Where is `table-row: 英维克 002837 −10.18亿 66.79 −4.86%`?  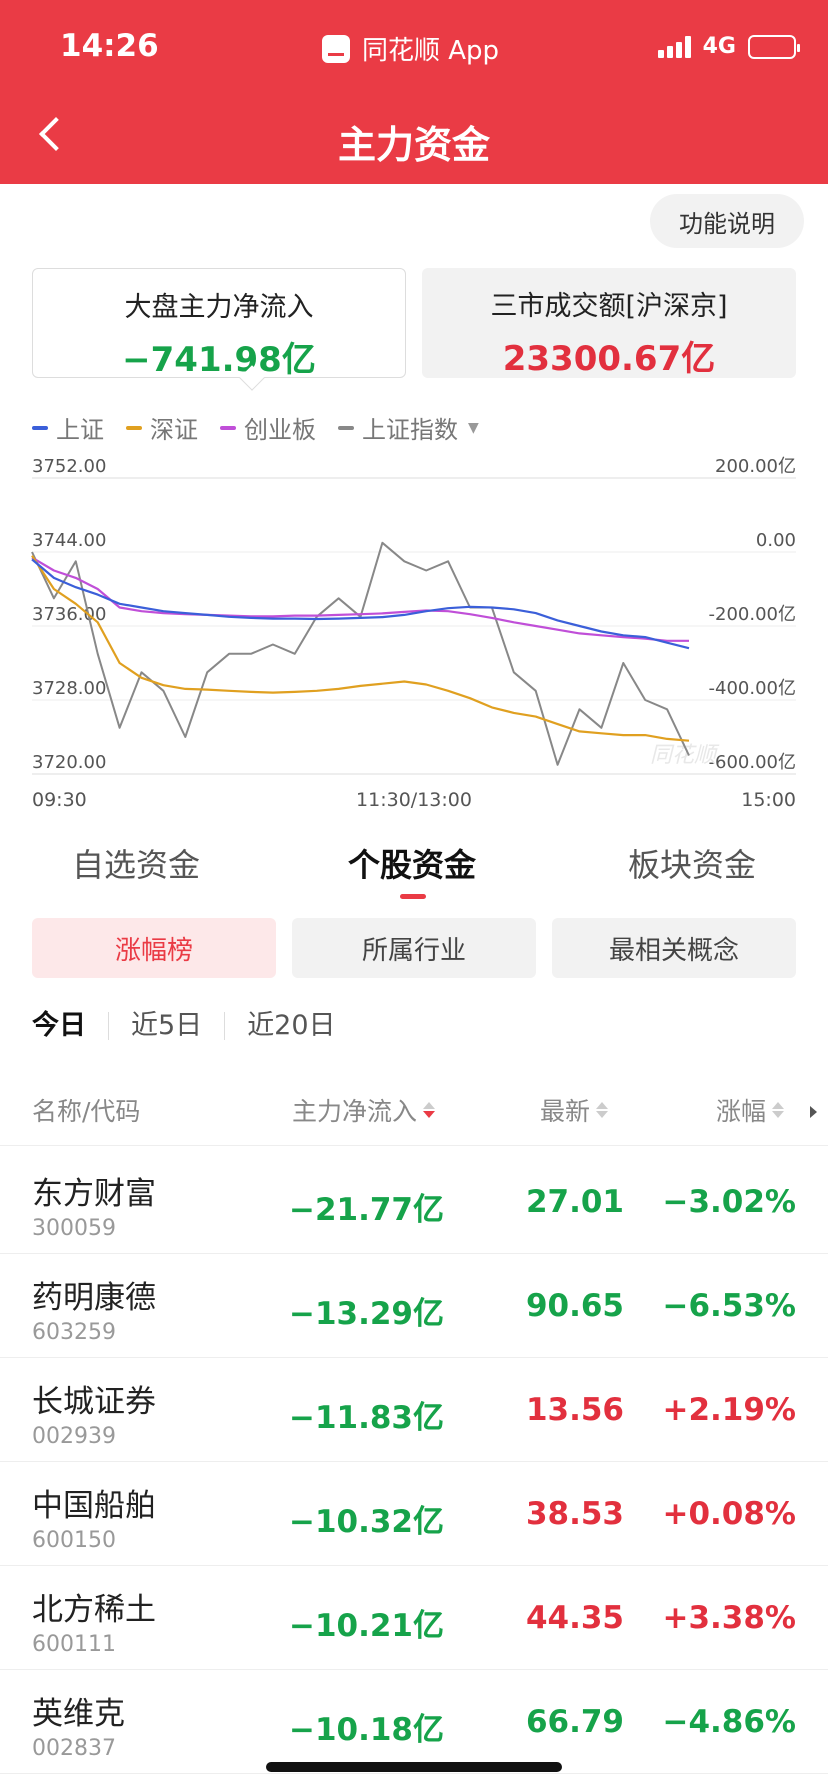 table-row: 英维克 002837 −10.18亿 66.79 −4.86% is located at coordinates (414, 1722).